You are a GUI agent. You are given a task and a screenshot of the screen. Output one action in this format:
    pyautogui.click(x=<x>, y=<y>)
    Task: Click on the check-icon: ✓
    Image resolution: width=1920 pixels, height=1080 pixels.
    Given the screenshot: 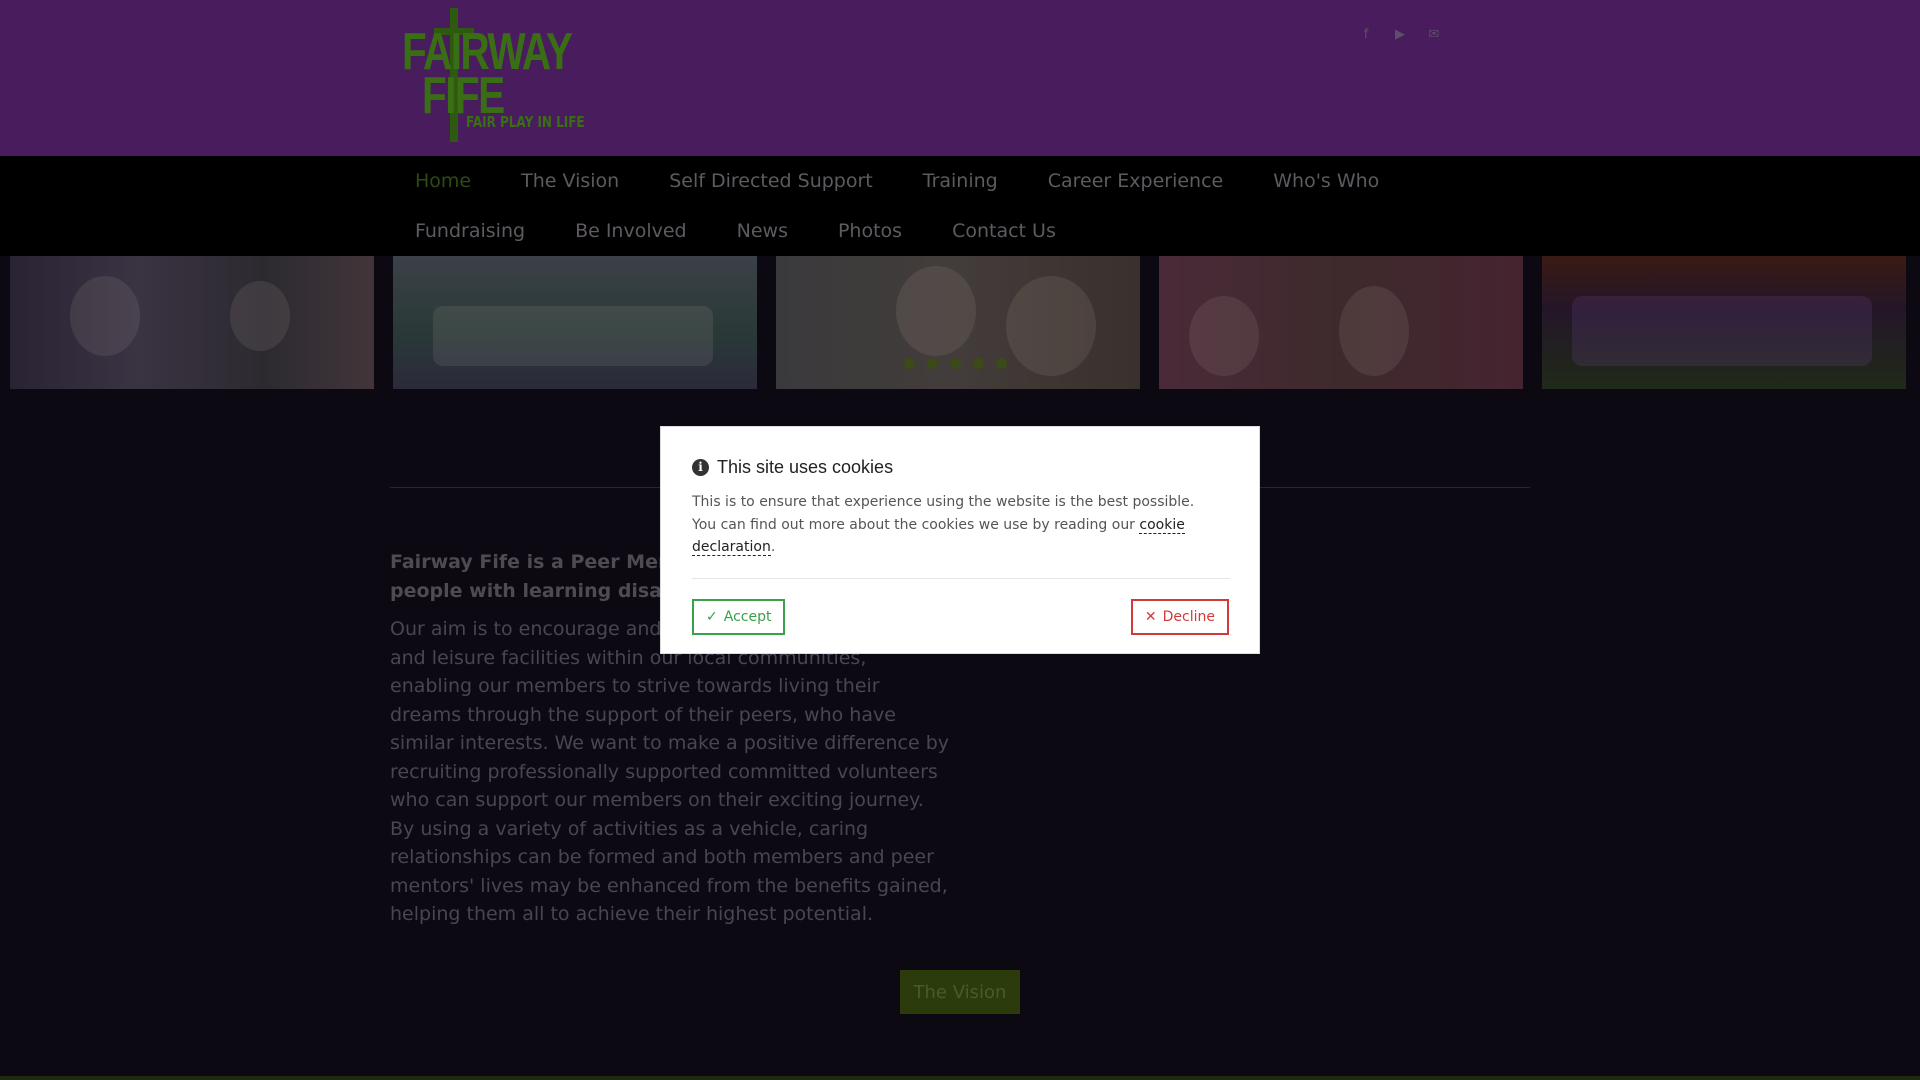 What is the action you would take?
    pyautogui.click(x=712, y=617)
    